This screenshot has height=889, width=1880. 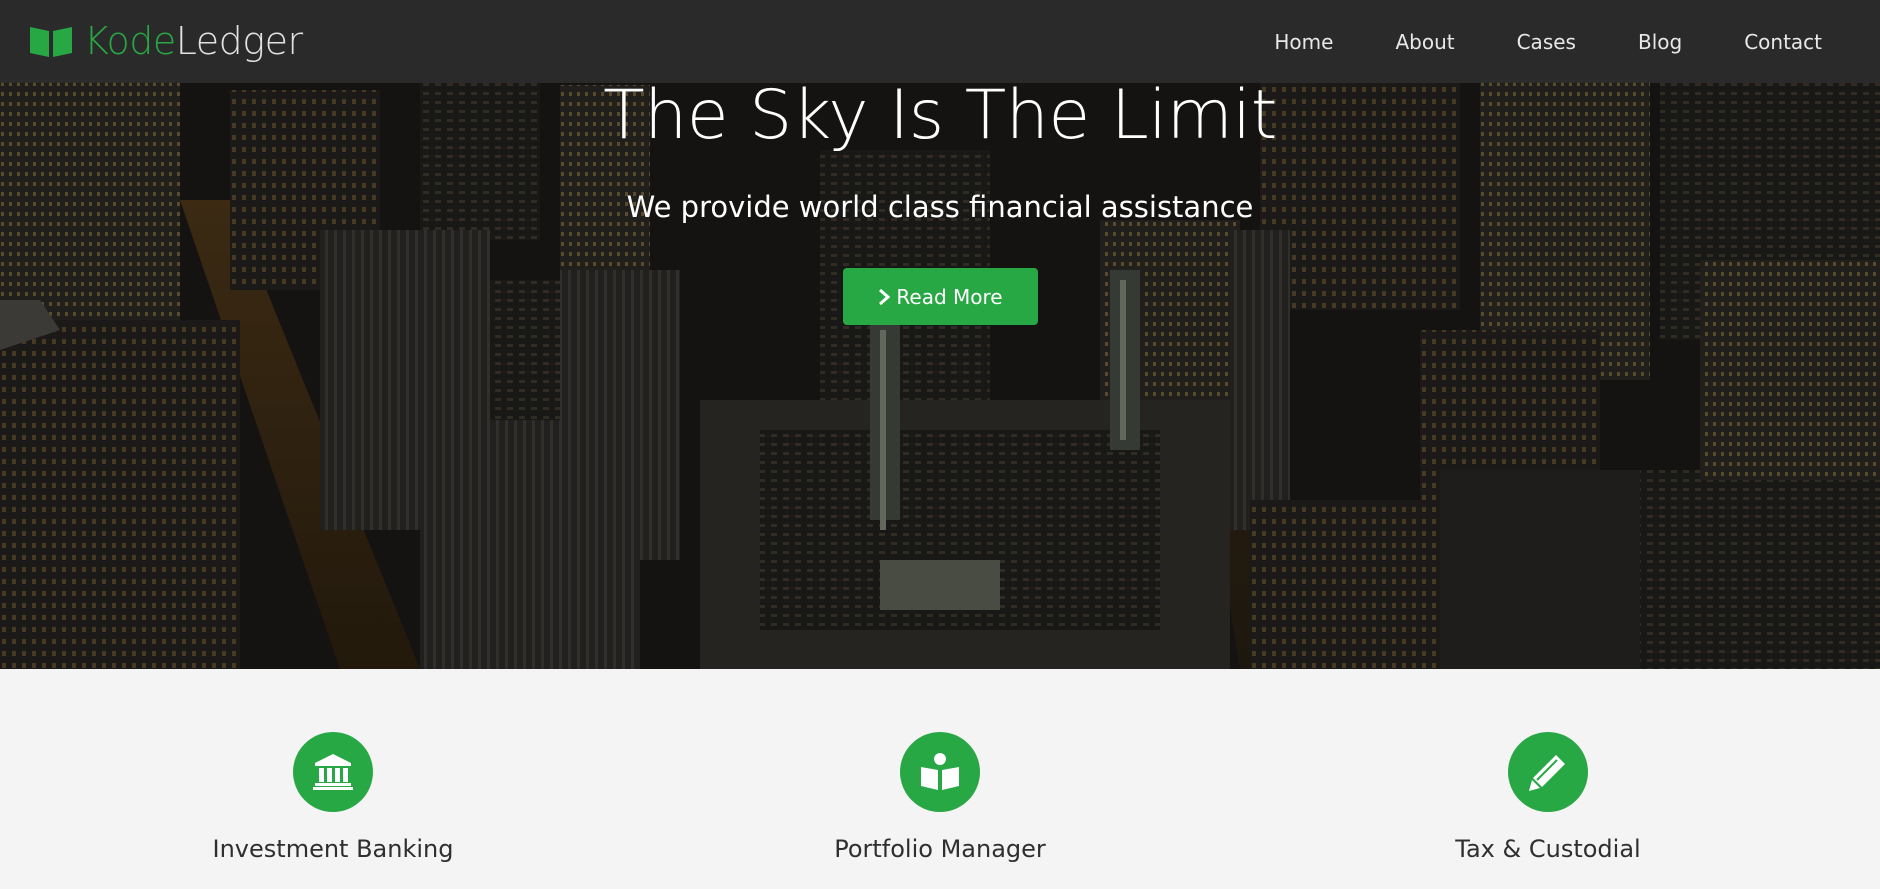 I want to click on feature-label: Investment Banking, so click(x=333, y=849).